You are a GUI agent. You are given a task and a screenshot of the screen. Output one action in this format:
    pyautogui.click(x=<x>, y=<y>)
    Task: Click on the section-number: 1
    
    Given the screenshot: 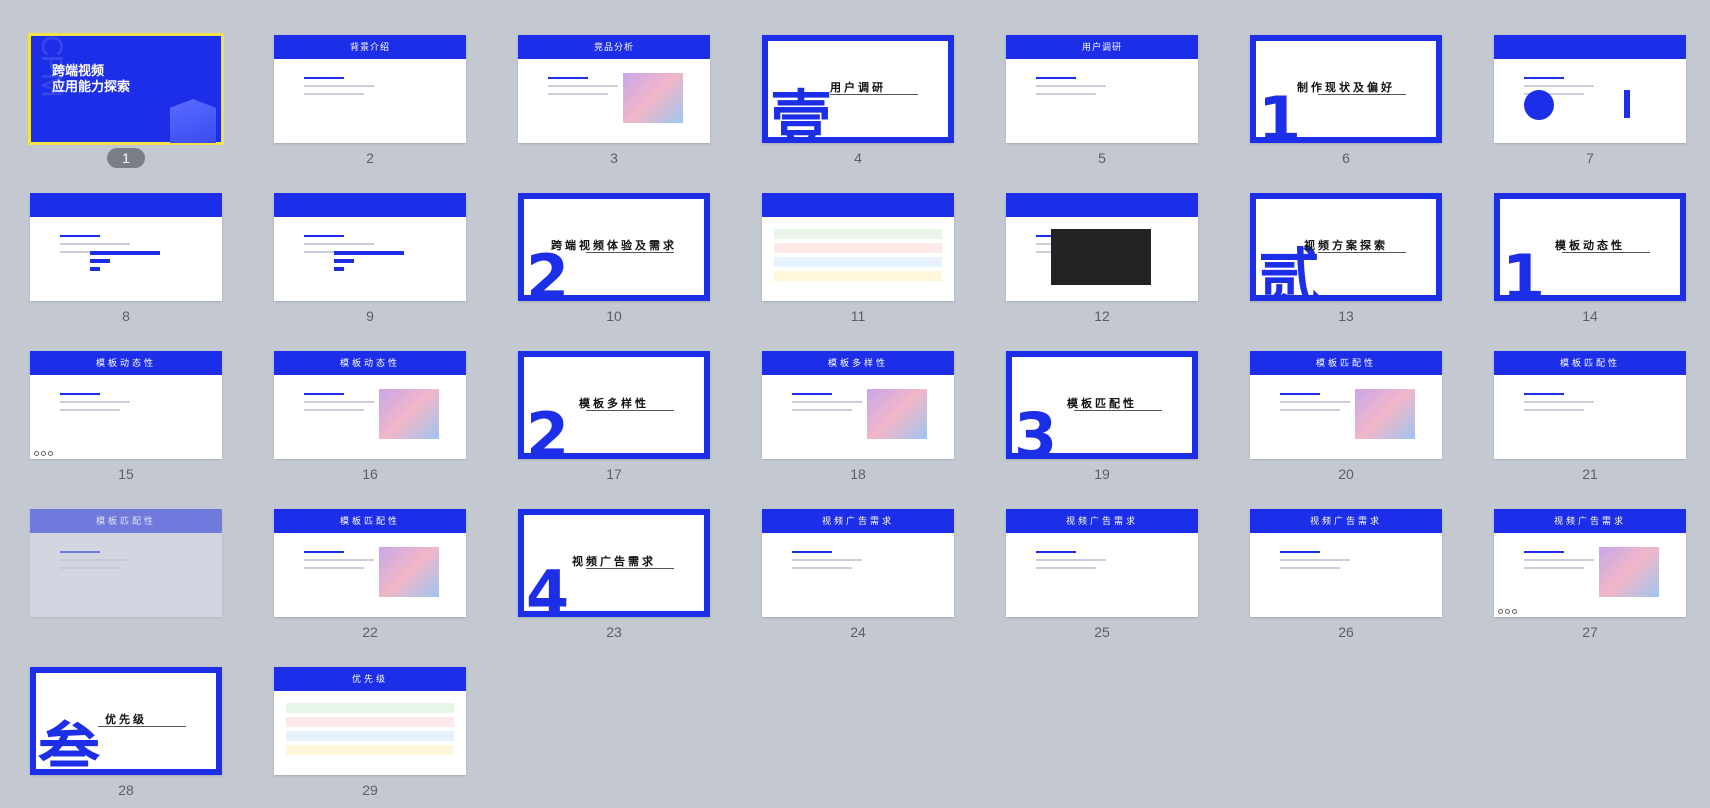 What is the action you would take?
    pyautogui.click(x=1280, y=113)
    